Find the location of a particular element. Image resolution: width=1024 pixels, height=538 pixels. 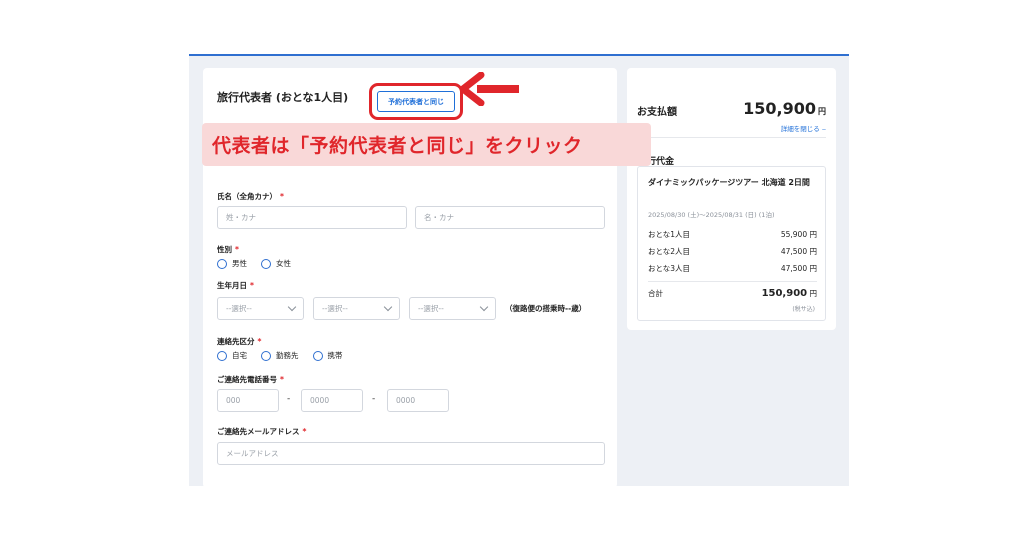

gender-option-label: 男性 is located at coordinates (239, 263).